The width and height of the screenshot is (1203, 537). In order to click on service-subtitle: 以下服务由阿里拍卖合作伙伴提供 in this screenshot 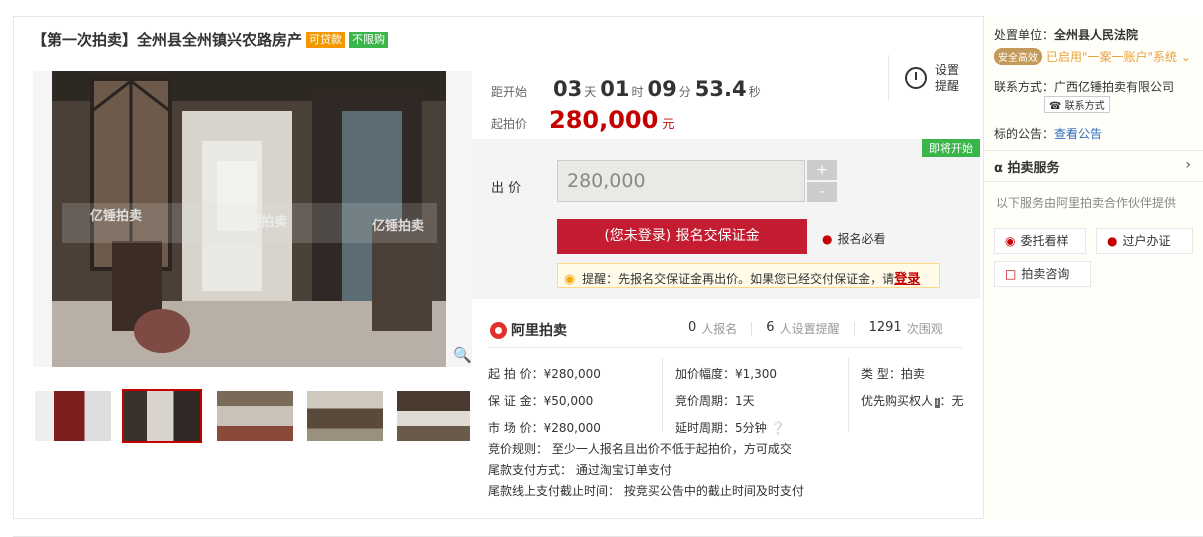, I will do `click(1086, 203)`.